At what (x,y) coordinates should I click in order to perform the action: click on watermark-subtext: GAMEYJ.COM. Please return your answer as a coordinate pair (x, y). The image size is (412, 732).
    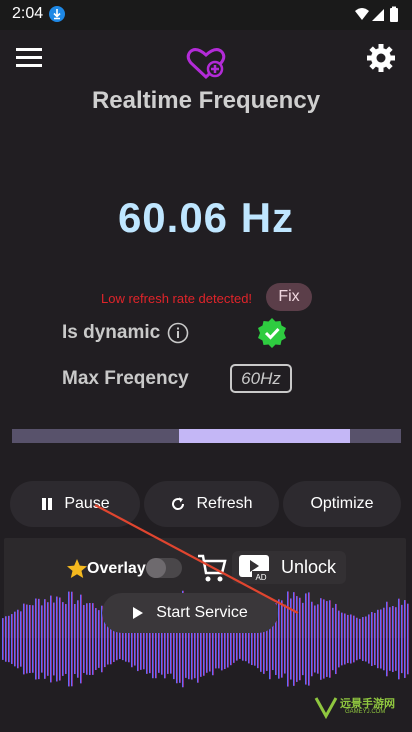
    Looking at the image, I should click on (365, 712).